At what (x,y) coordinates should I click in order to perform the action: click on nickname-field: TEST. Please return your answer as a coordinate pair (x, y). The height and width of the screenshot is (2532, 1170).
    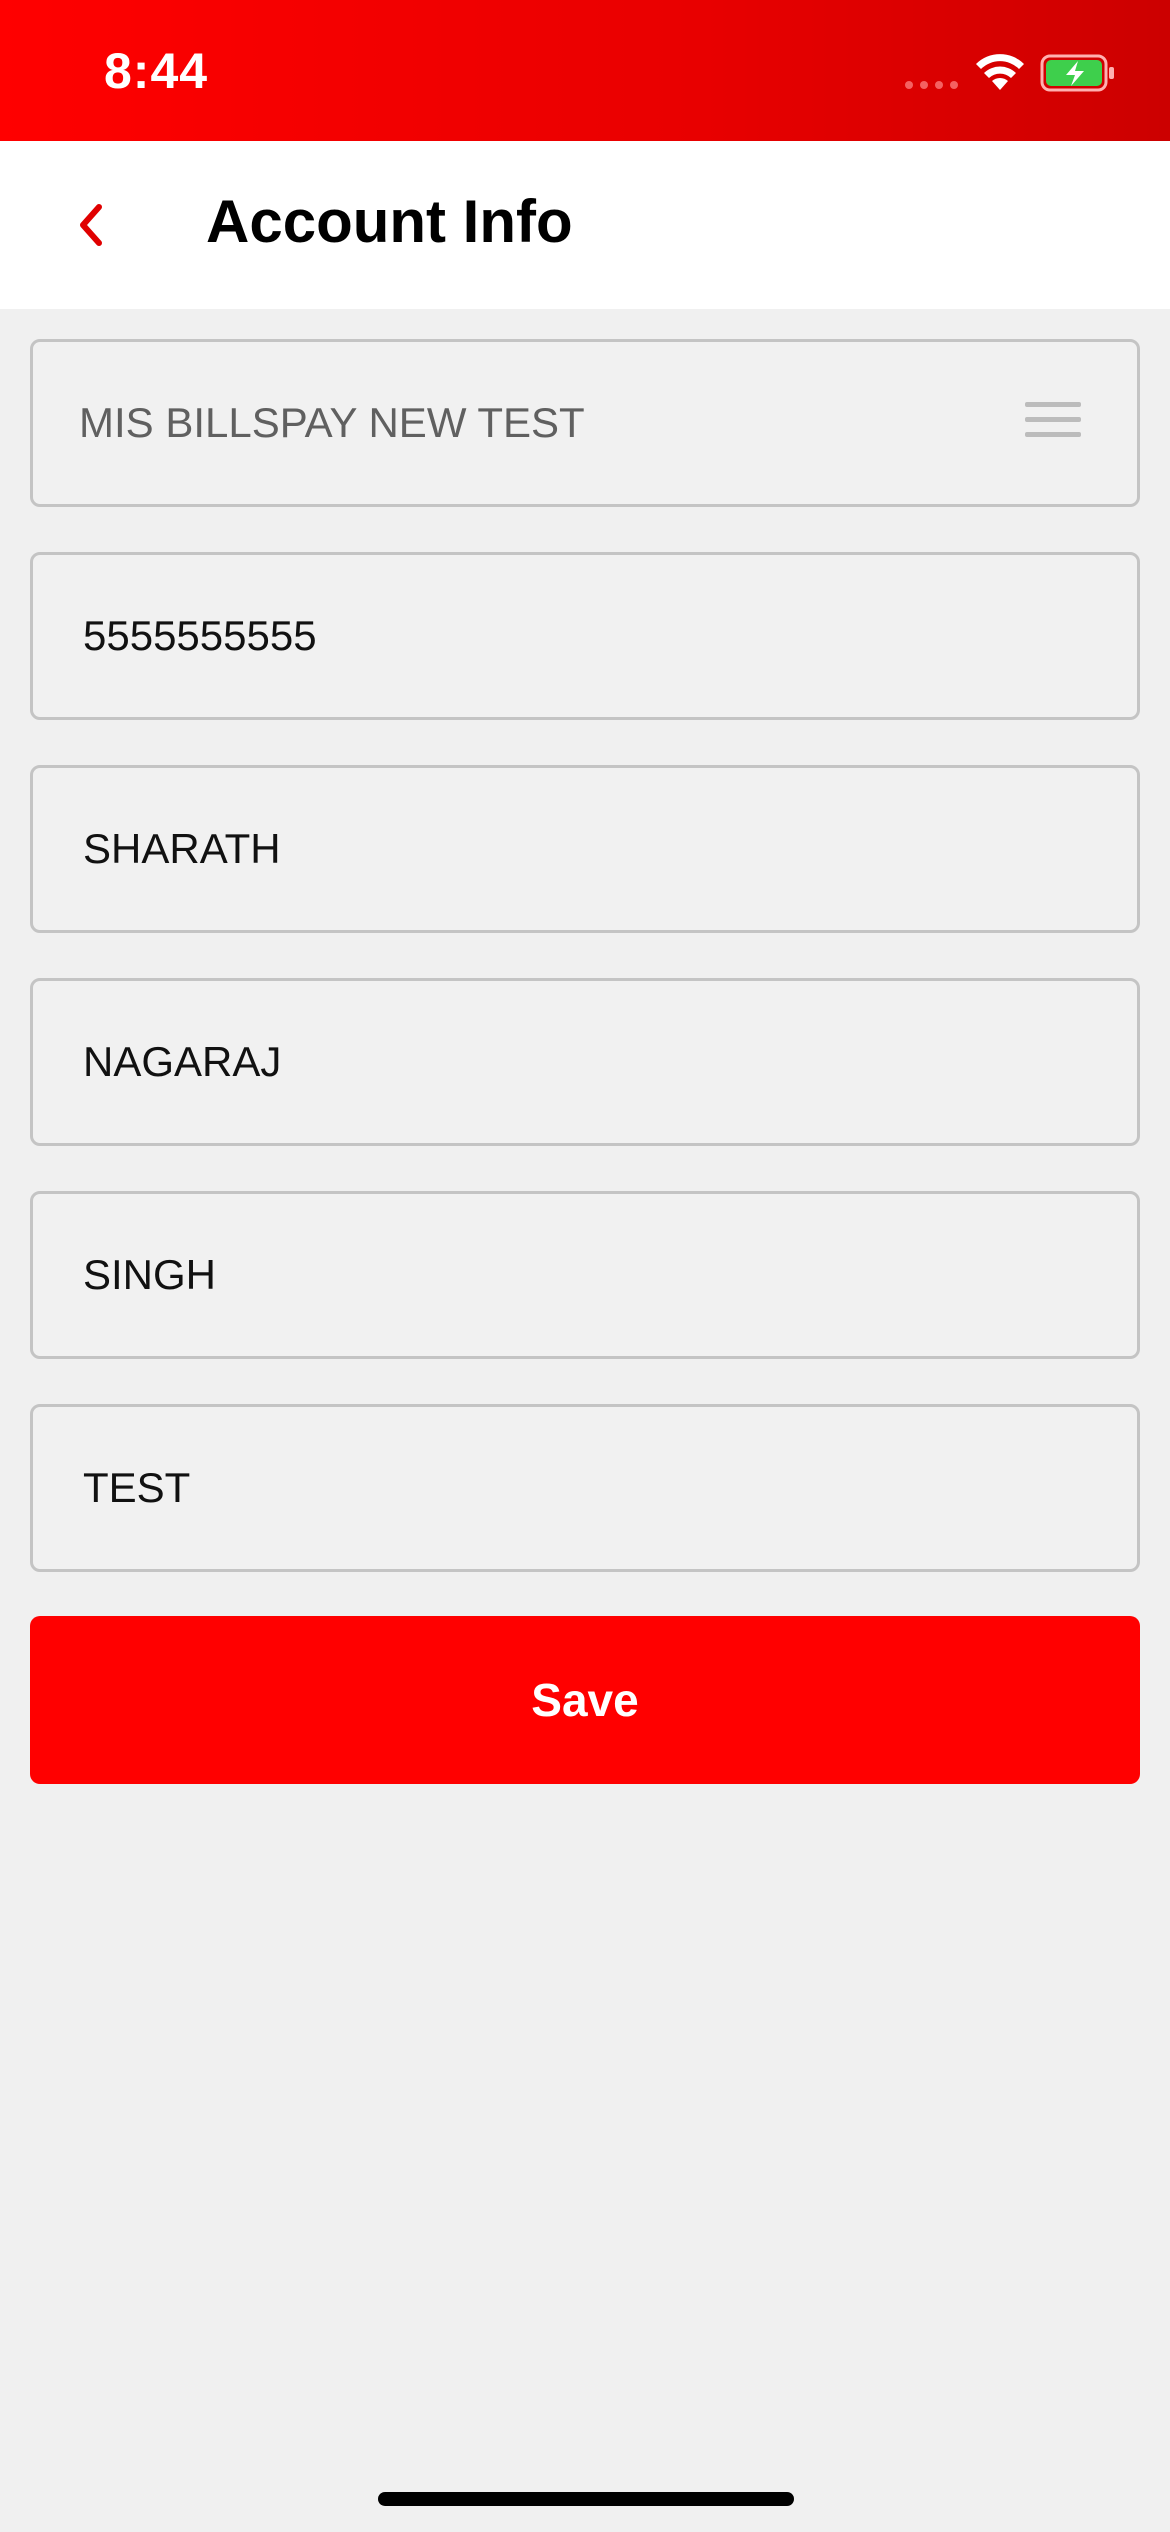
    Looking at the image, I should click on (585, 1488).